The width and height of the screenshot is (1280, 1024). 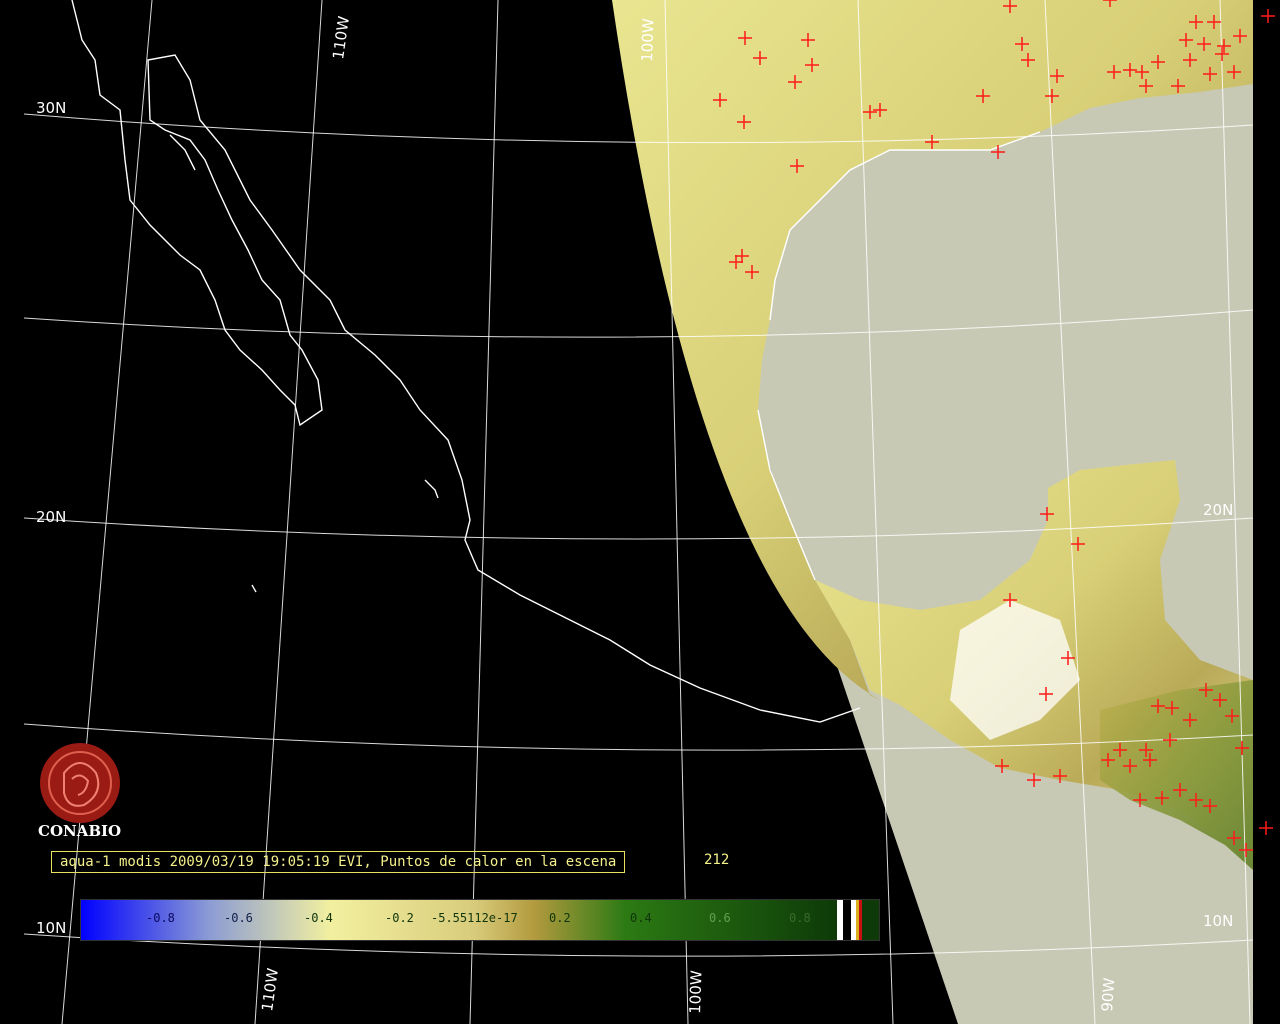 What do you see at coordinates (648, 40) in the screenshot?
I see `lon-label-100w-top: 100W` at bounding box center [648, 40].